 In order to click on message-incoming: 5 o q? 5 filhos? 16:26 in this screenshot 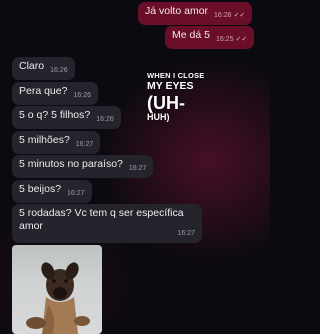, I will do `click(66, 117)`.